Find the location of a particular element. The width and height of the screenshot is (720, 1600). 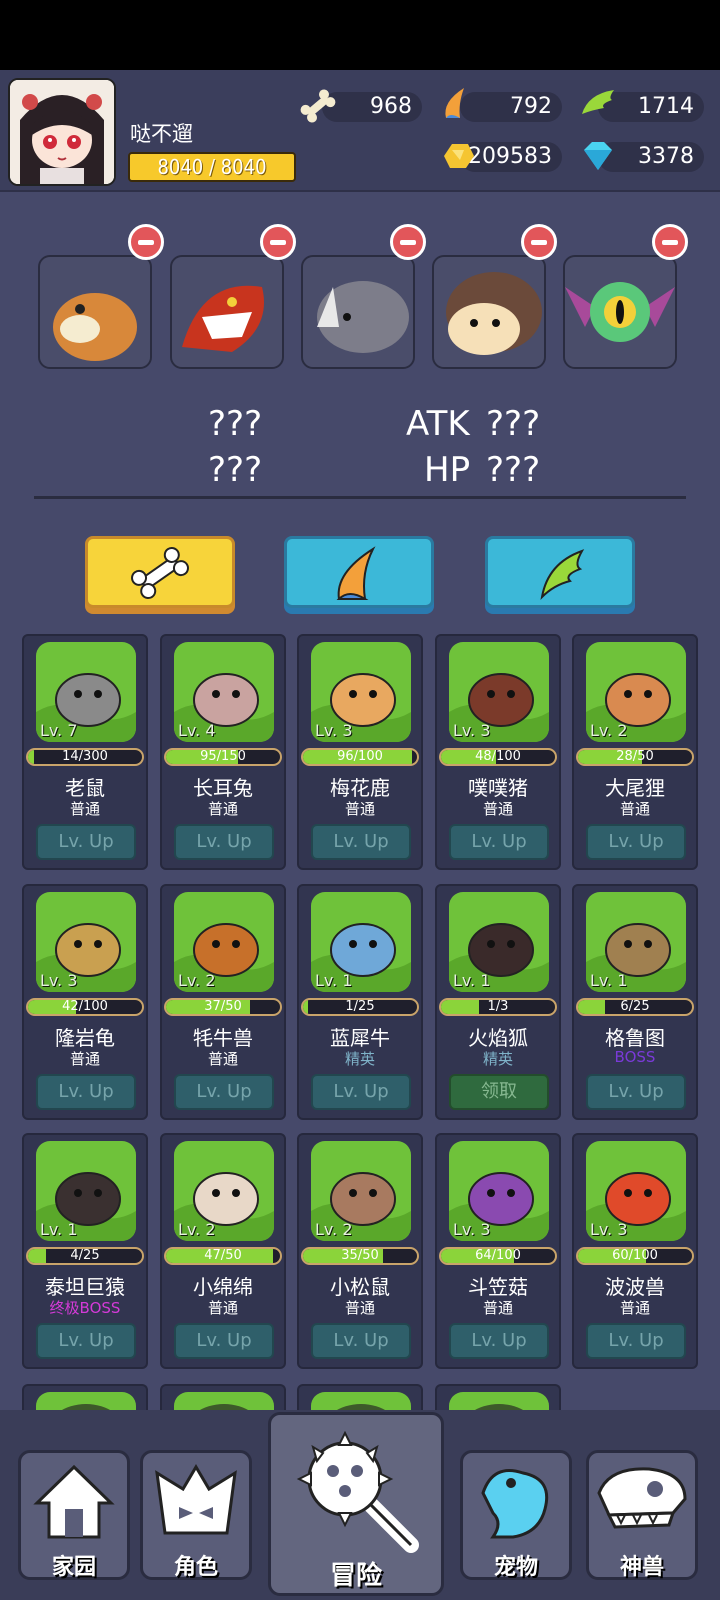

pet-level: Lv. 3 is located at coordinates (609, 1229).